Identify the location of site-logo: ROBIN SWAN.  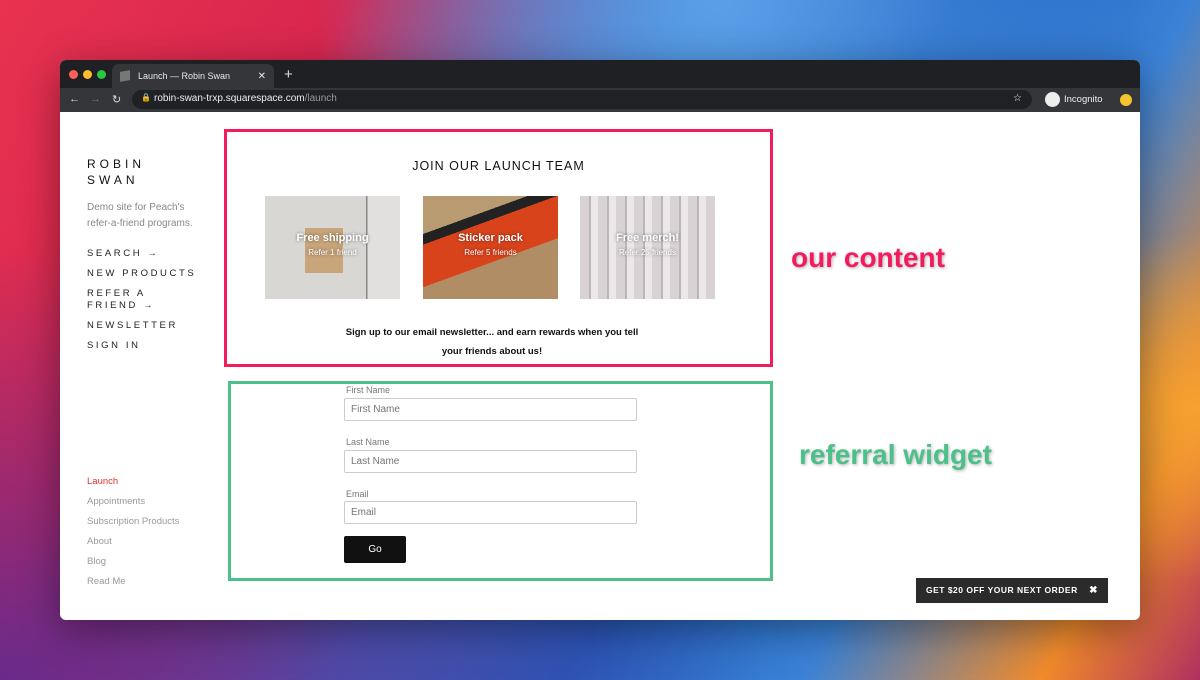
(127, 172).